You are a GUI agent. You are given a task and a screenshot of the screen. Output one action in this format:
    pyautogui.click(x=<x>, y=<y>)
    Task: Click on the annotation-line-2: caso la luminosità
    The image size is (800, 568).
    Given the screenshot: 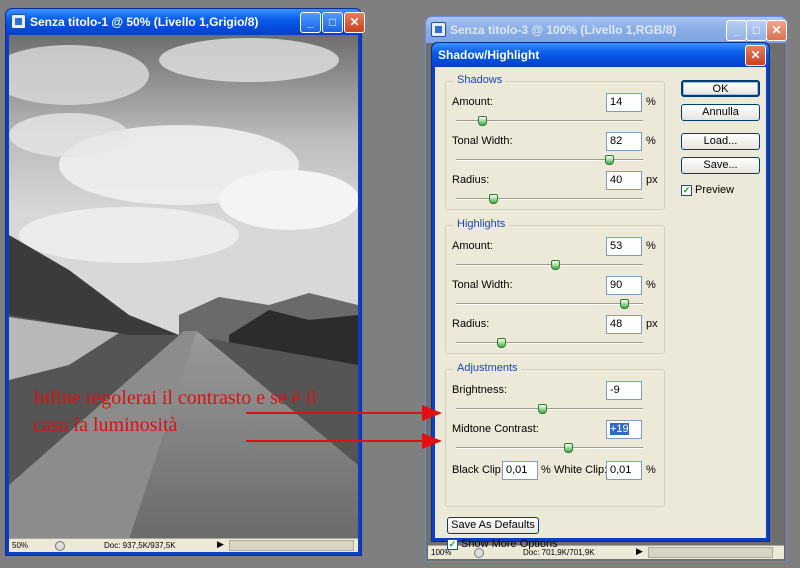 What is the action you would take?
    pyautogui.click(x=105, y=425)
    